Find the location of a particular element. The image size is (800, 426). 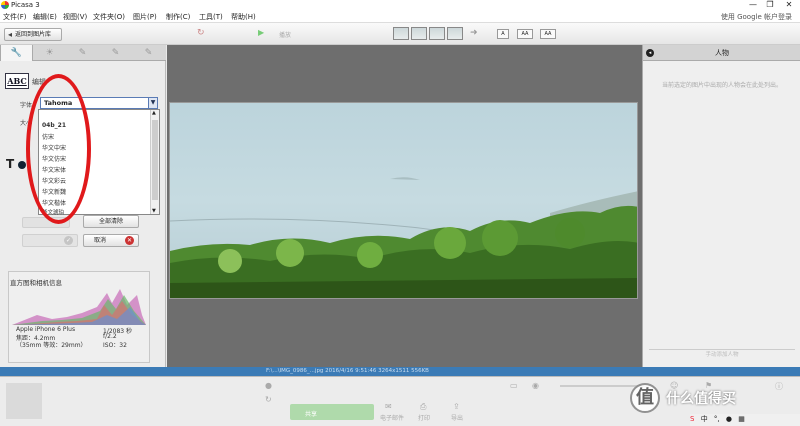

scroll-down-icon: ▼ is located at coordinates (154, 211).